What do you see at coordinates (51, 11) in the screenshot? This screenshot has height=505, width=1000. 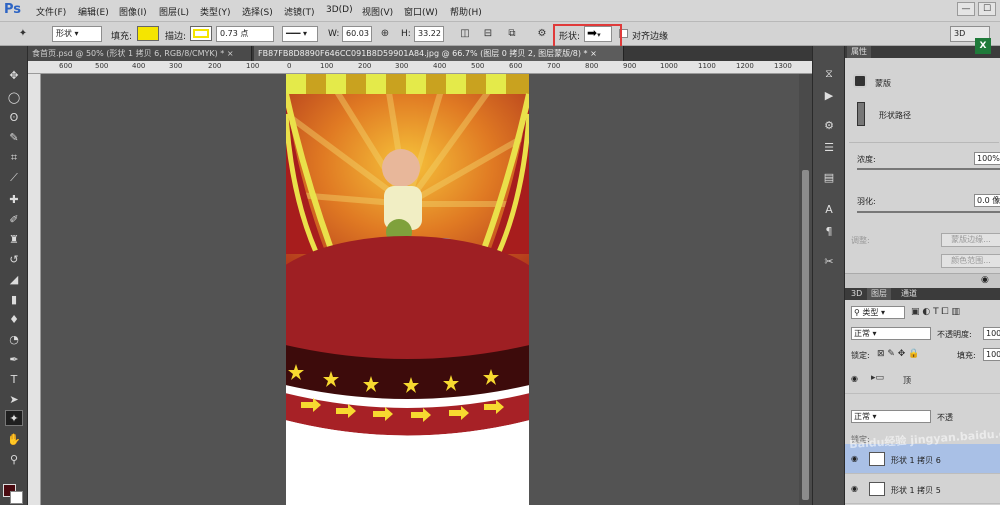 I see `menu-file: 文件(F)` at bounding box center [51, 11].